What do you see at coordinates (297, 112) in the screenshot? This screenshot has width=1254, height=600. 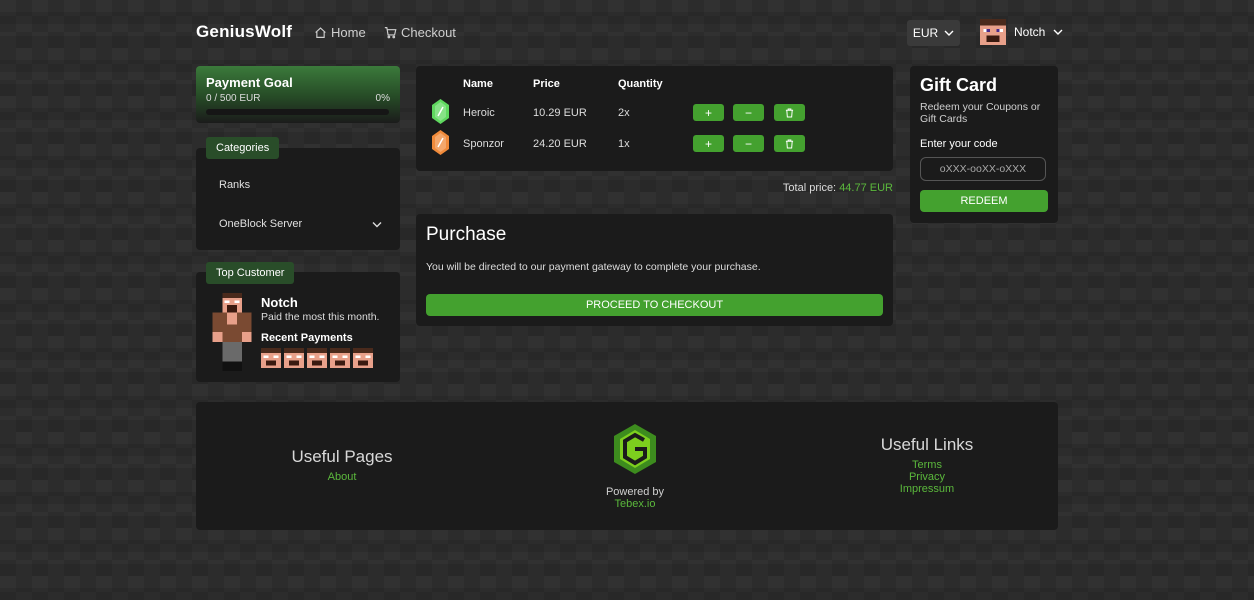 I see `payment-goal-progress-bar` at bounding box center [297, 112].